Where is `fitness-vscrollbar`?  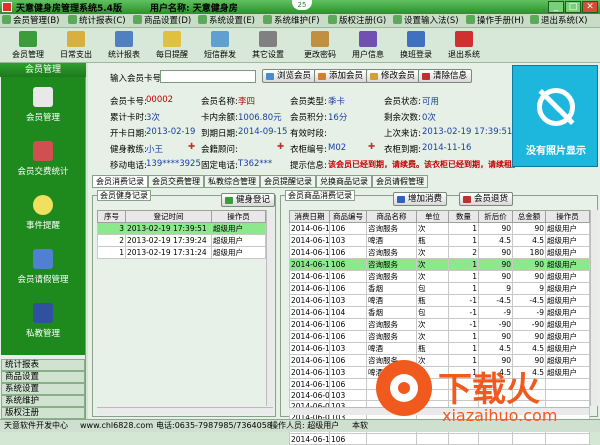
fitness-vscrollbar is located at coordinates (270, 308).